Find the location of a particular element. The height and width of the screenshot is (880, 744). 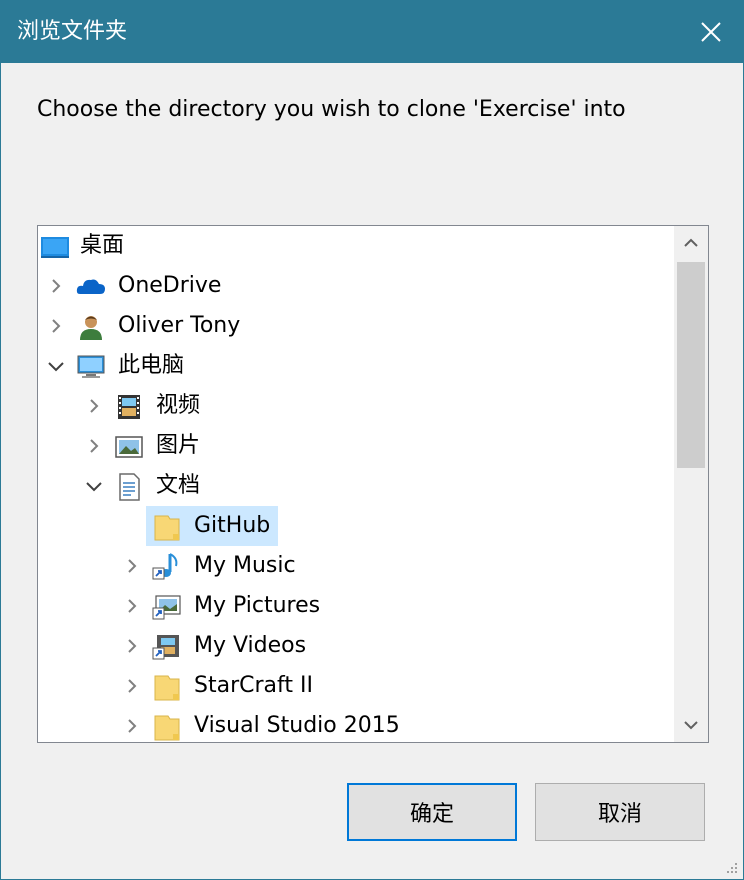

user-icon is located at coordinates (91, 328).